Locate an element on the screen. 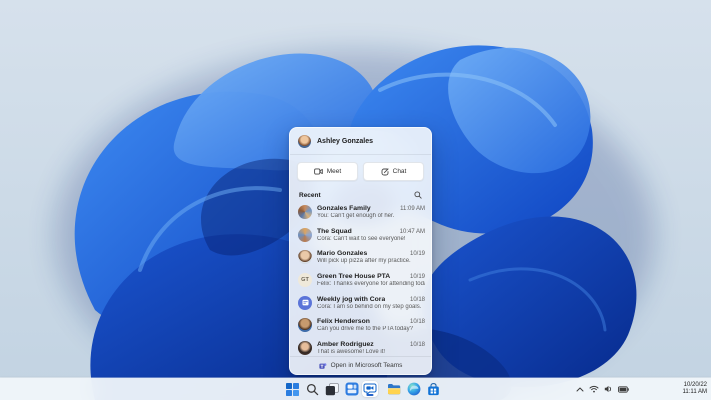 This screenshot has height=400, width=711. widgets-icon is located at coordinates (352, 389).